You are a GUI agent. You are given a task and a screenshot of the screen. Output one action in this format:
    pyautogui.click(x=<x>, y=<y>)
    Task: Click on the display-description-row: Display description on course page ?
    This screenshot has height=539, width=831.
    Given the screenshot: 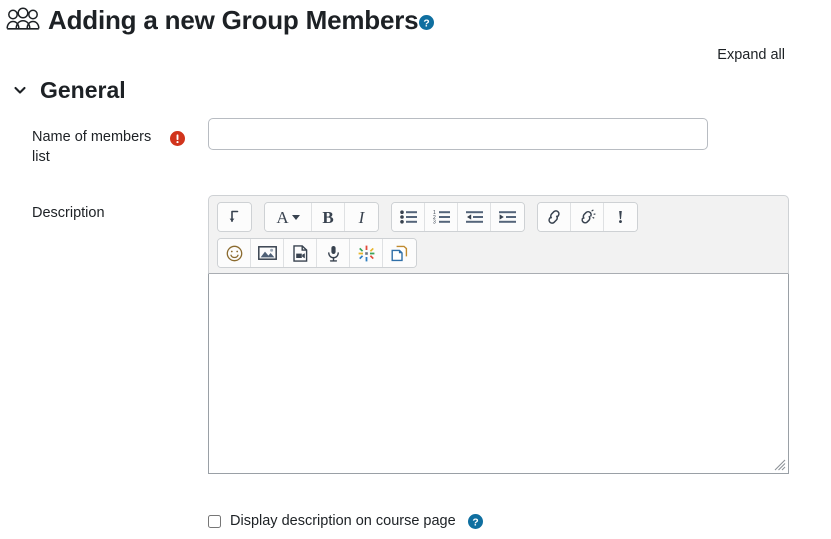 What is the action you would take?
    pyautogui.click(x=345, y=521)
    